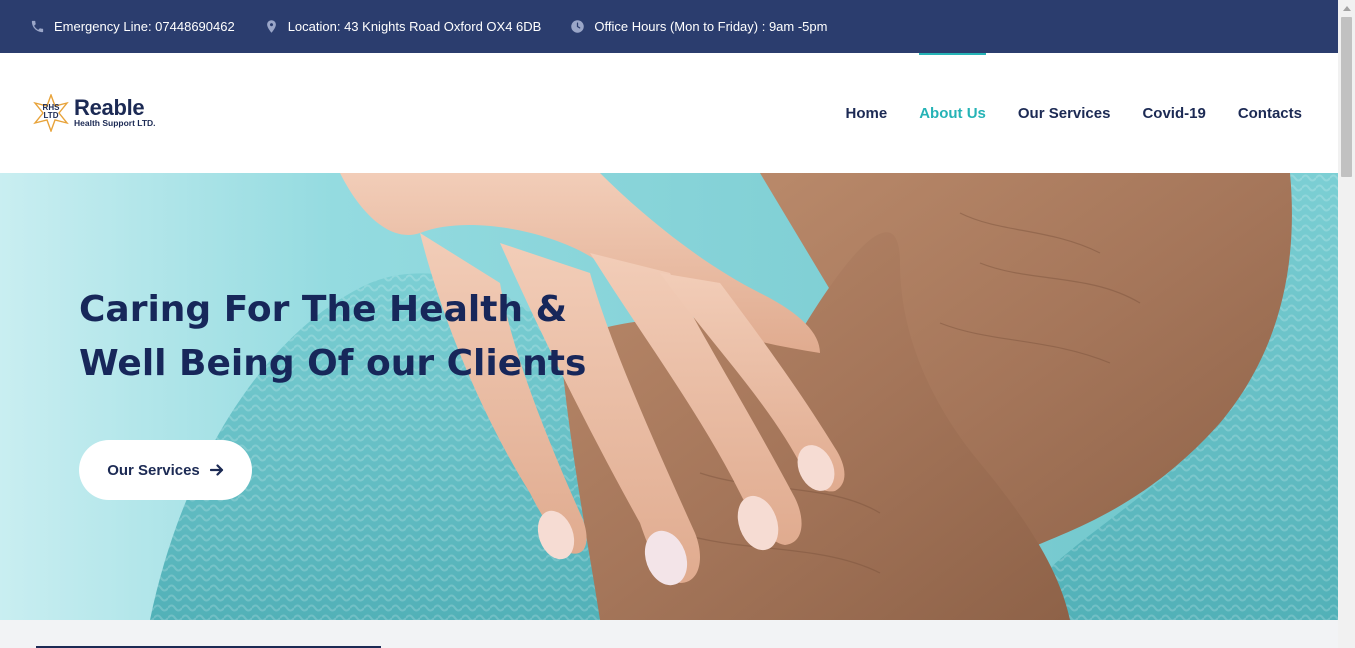 This screenshot has height=648, width=1355. Describe the element at coordinates (271, 26) in the screenshot. I see `location-pin-icon` at that location.